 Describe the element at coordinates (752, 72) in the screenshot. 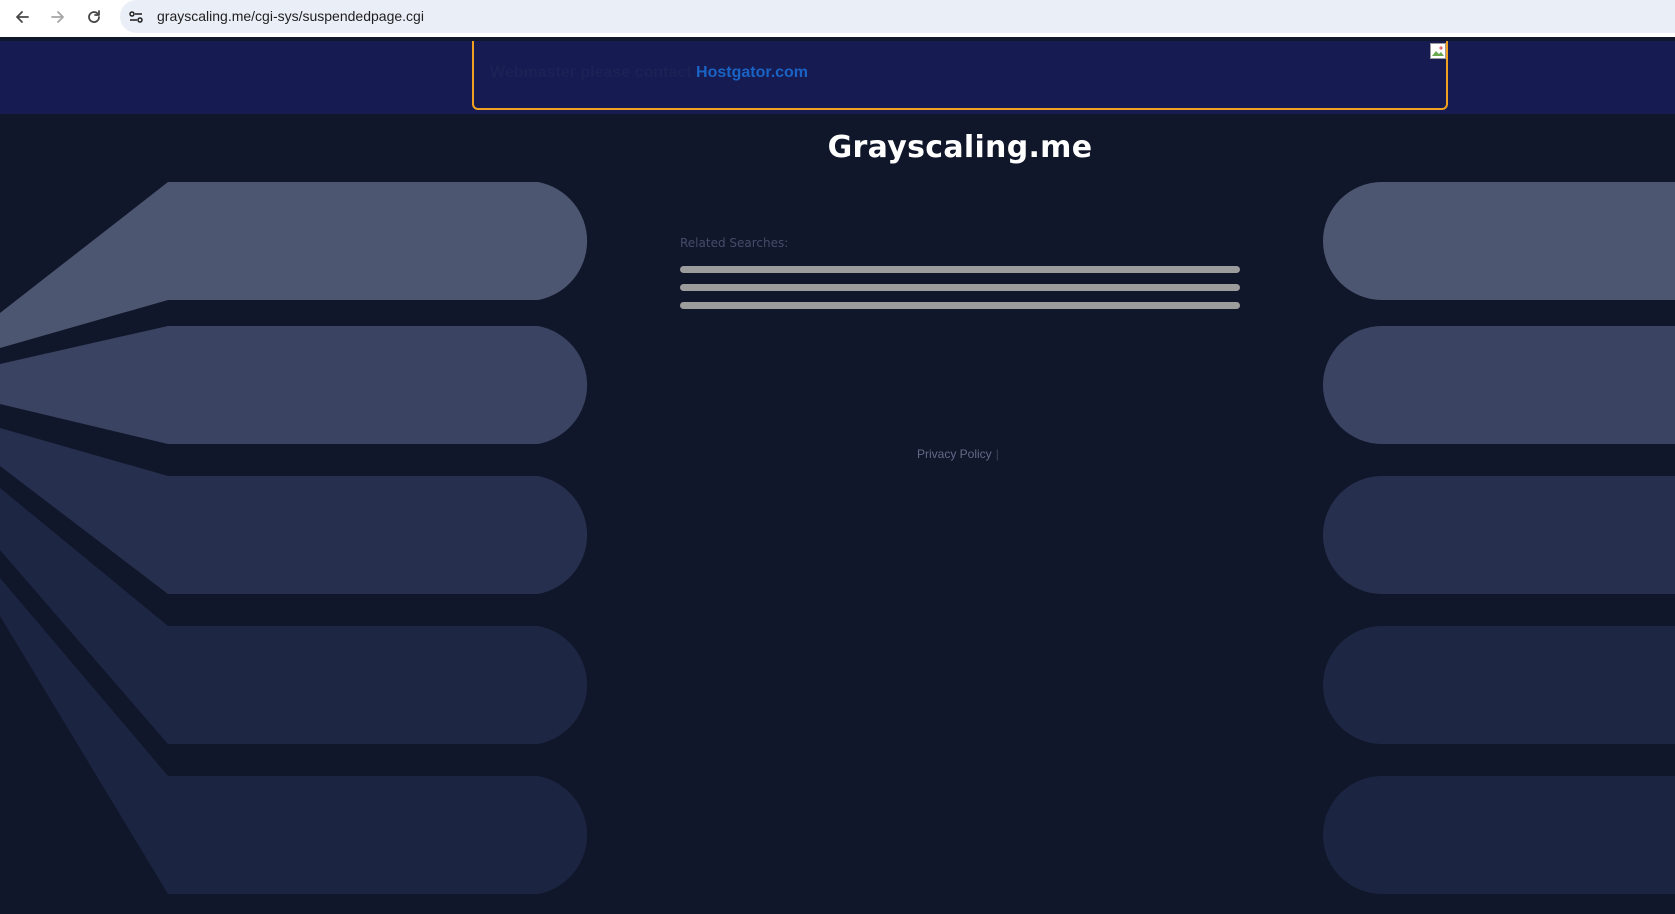

I see `hostgator-link: Hostgator.com` at that location.